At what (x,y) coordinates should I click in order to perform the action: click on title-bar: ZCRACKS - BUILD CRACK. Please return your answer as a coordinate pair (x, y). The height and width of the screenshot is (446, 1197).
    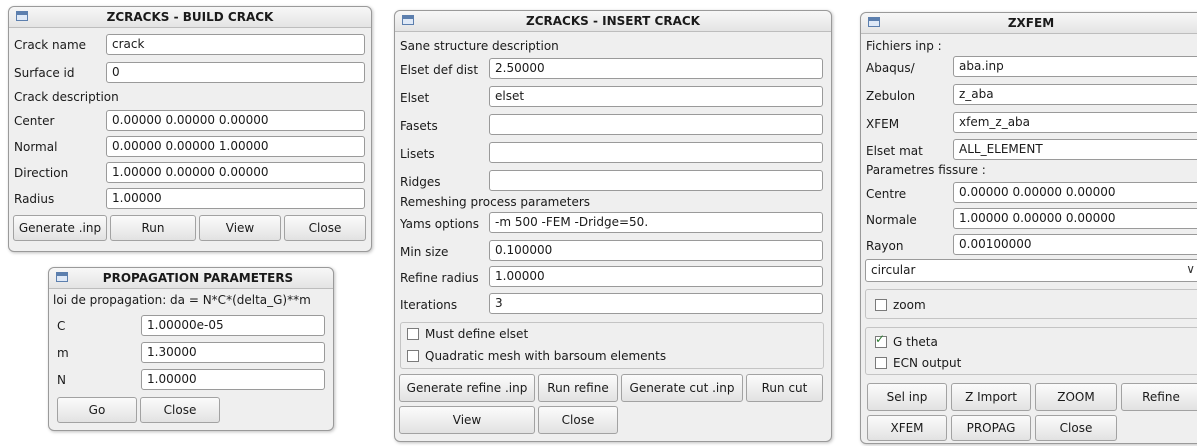
    Looking at the image, I should click on (190, 17).